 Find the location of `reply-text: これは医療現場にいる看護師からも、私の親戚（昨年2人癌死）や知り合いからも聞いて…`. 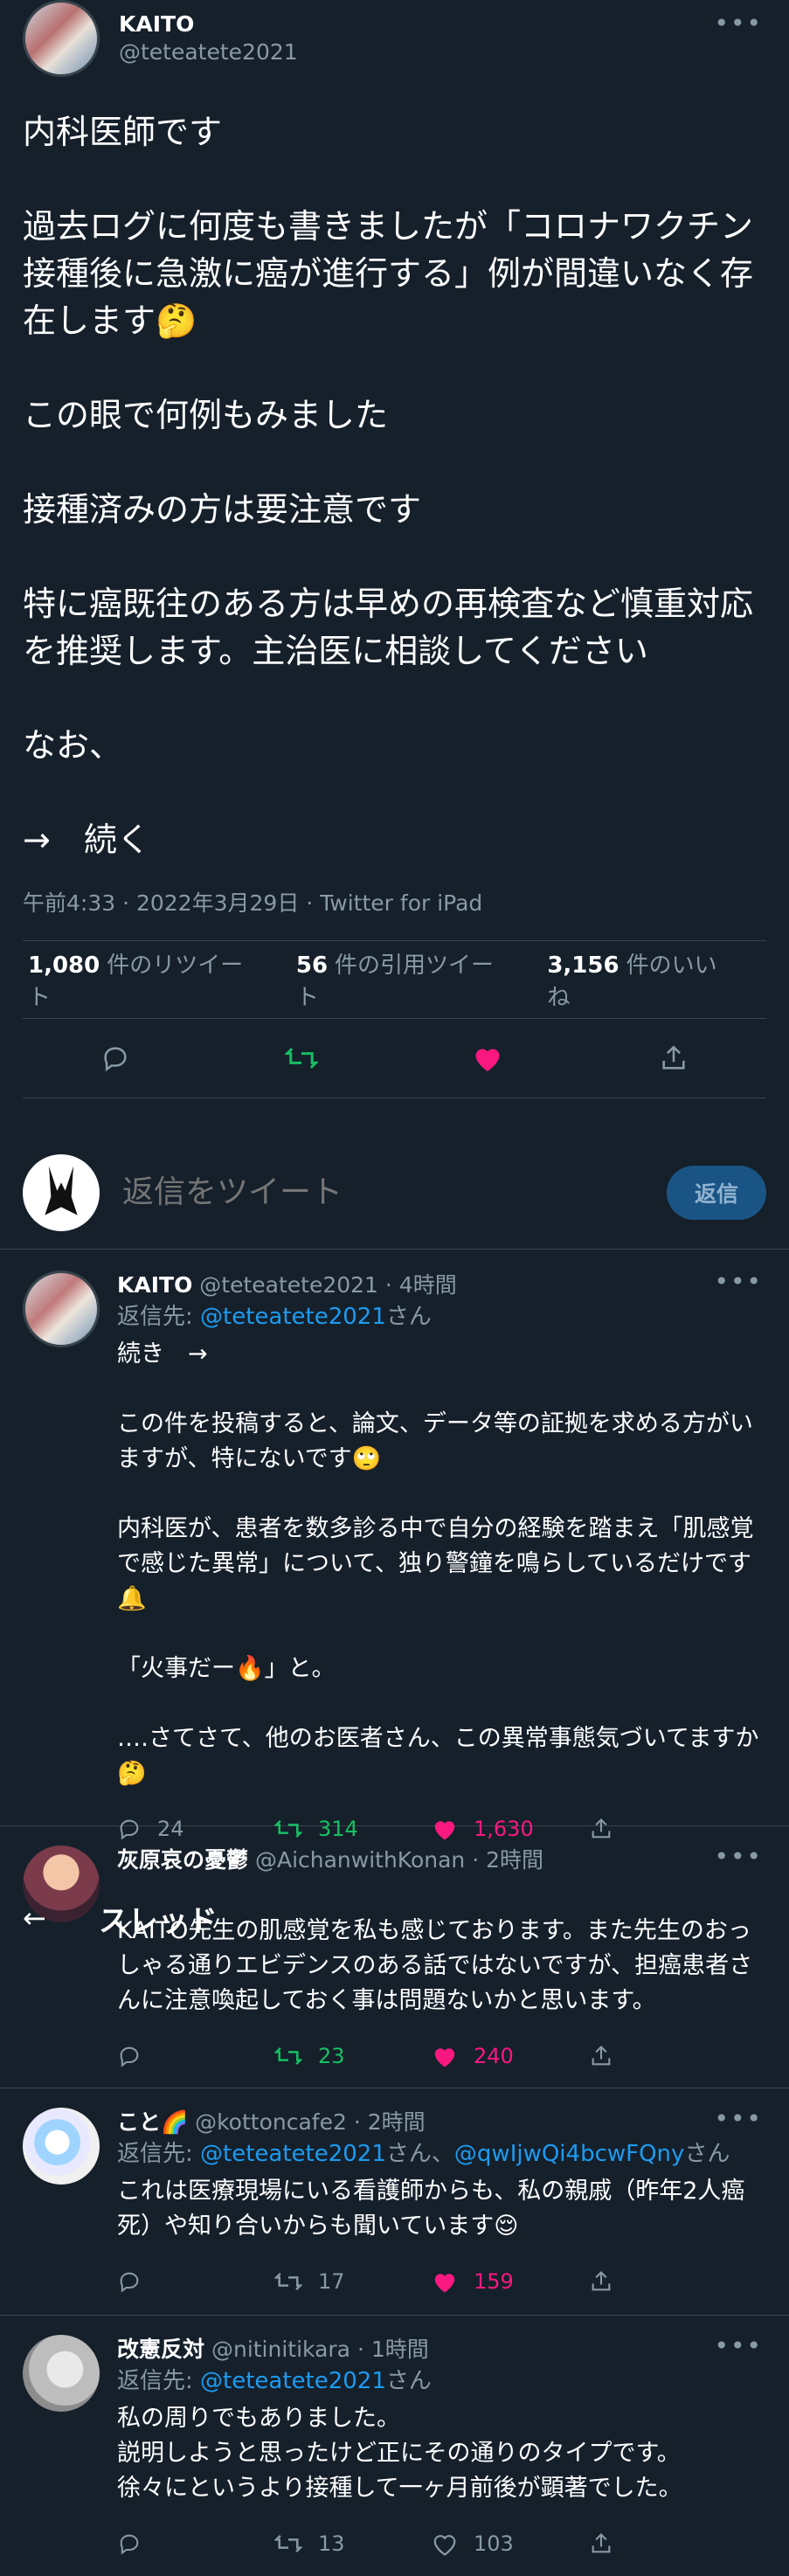

reply-text: これは医療現場にいる看護師からも、私の親戚（昨年2人癌死）や知り合いからも聞いて… is located at coordinates (431, 2209).